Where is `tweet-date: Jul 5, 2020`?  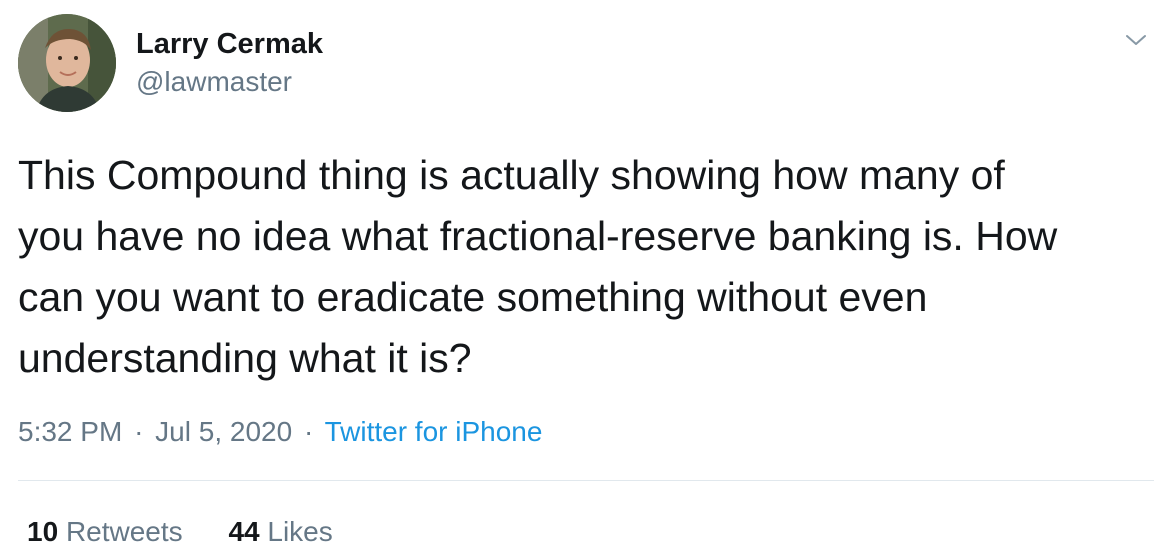 tweet-date: Jul 5, 2020 is located at coordinates (223, 431).